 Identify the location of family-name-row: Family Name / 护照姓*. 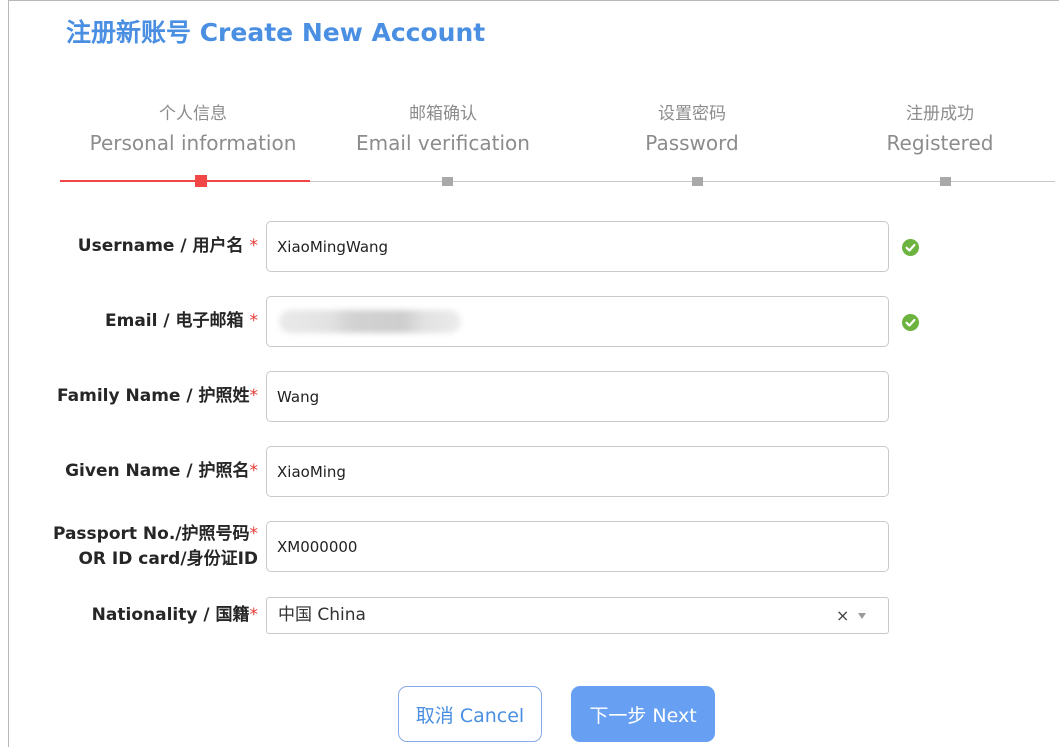
(529, 396).